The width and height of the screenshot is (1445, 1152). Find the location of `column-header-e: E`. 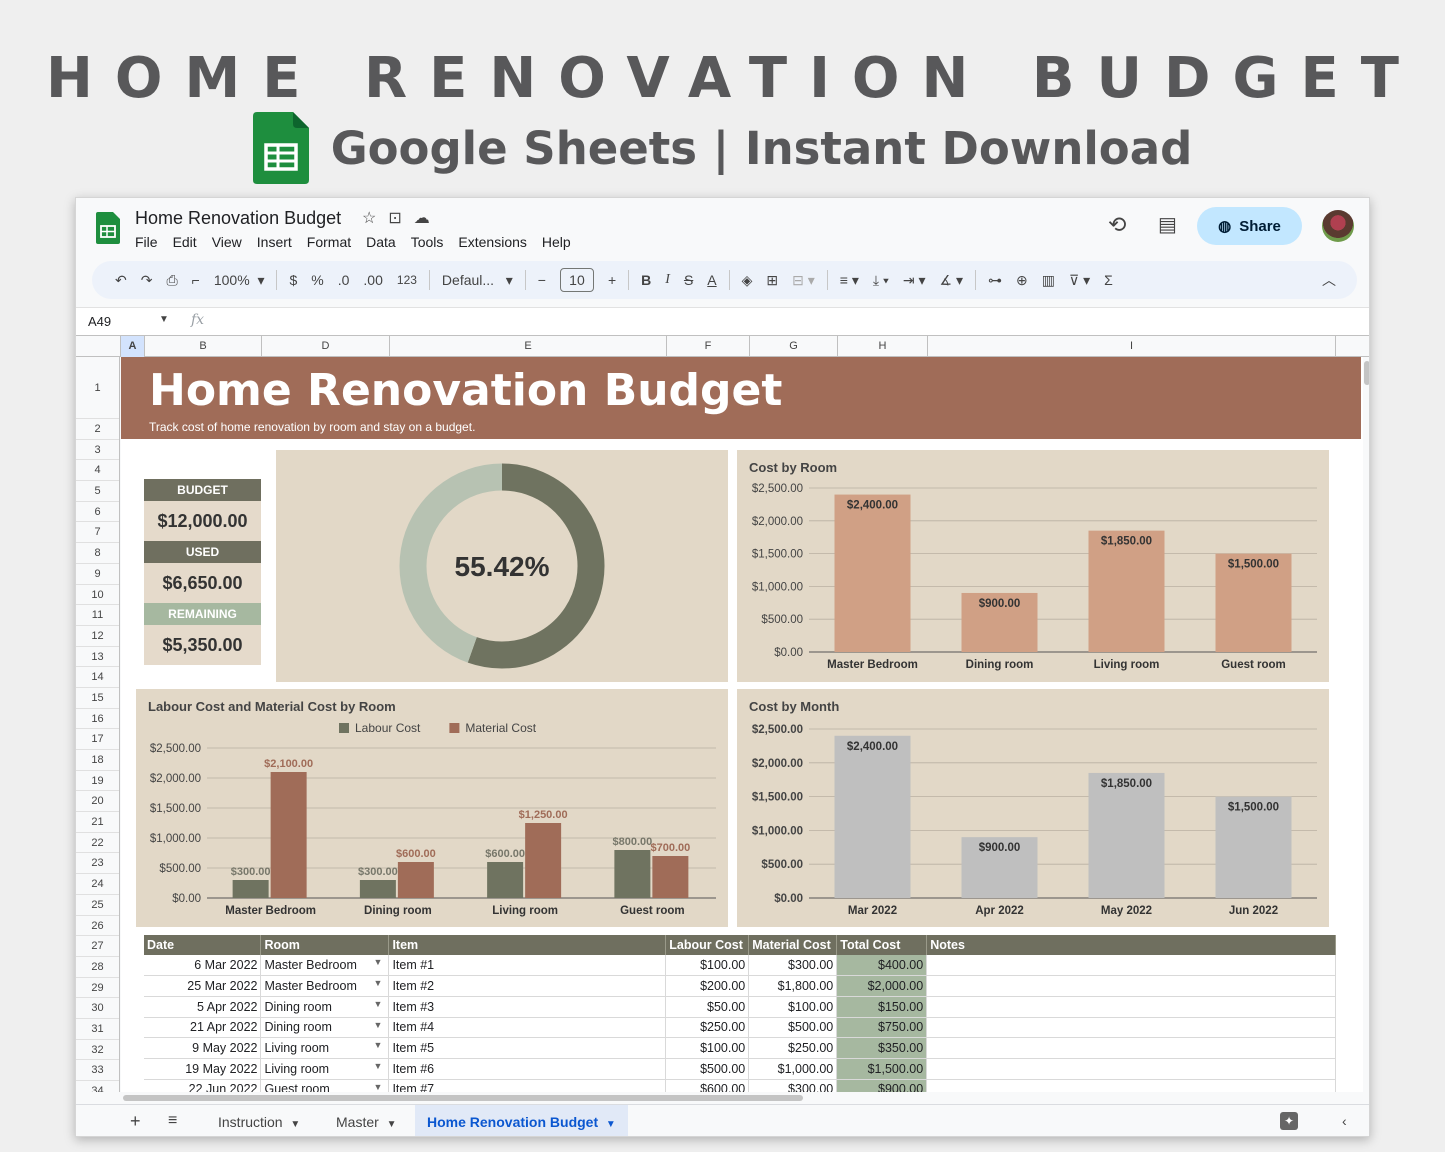

column-header-e: E is located at coordinates (528, 346).